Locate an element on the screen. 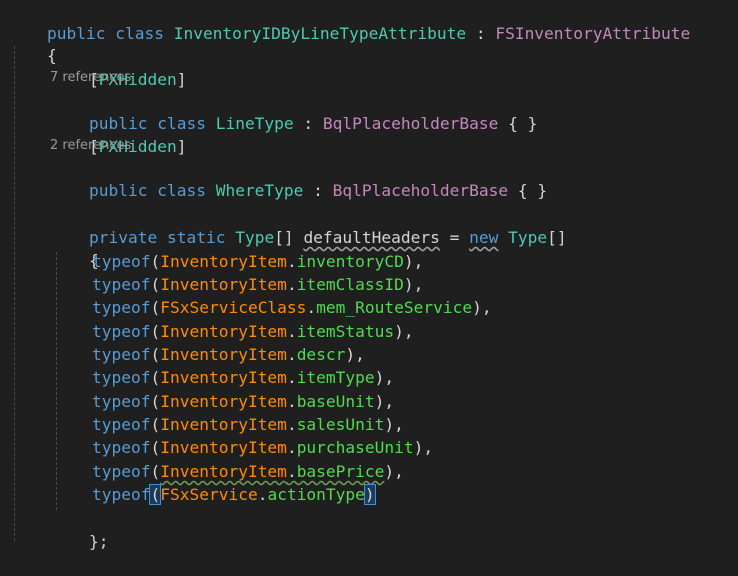 This screenshot has width=738, height=576. type-name-2: Type is located at coordinates (528, 237).